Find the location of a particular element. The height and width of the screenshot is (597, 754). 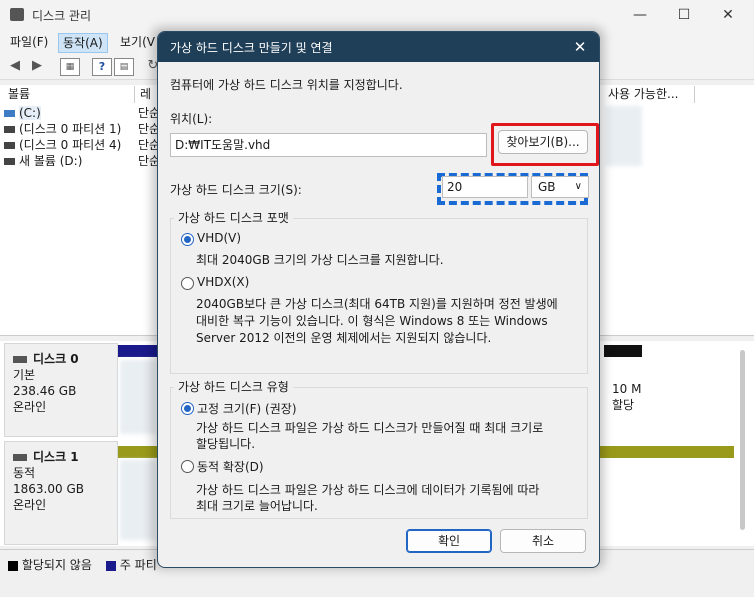

volume-row: 새 볼륨 (D:) is located at coordinates (43, 161).